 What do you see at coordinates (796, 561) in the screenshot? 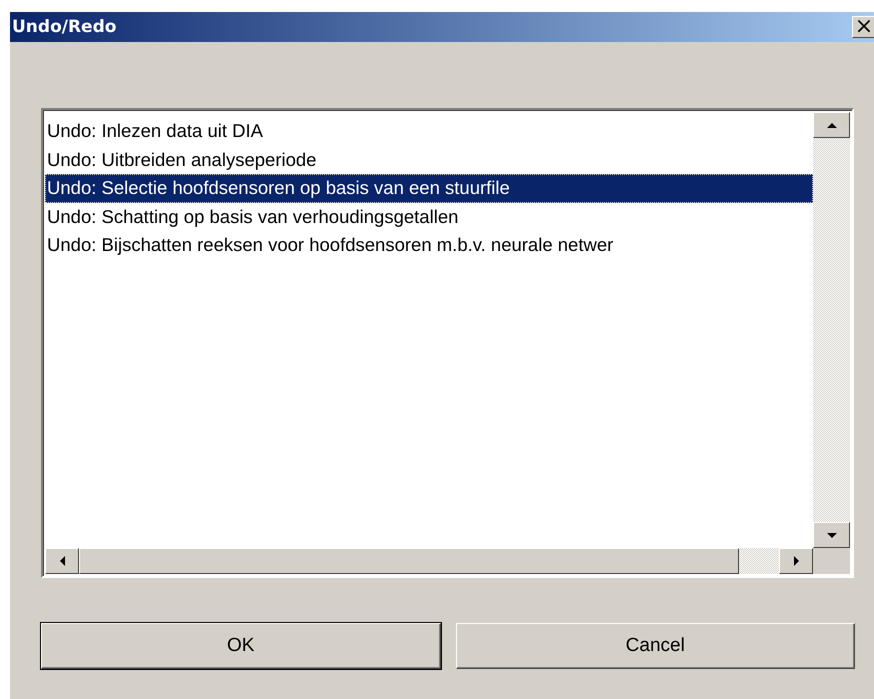
I see `scroll-right-icon` at bounding box center [796, 561].